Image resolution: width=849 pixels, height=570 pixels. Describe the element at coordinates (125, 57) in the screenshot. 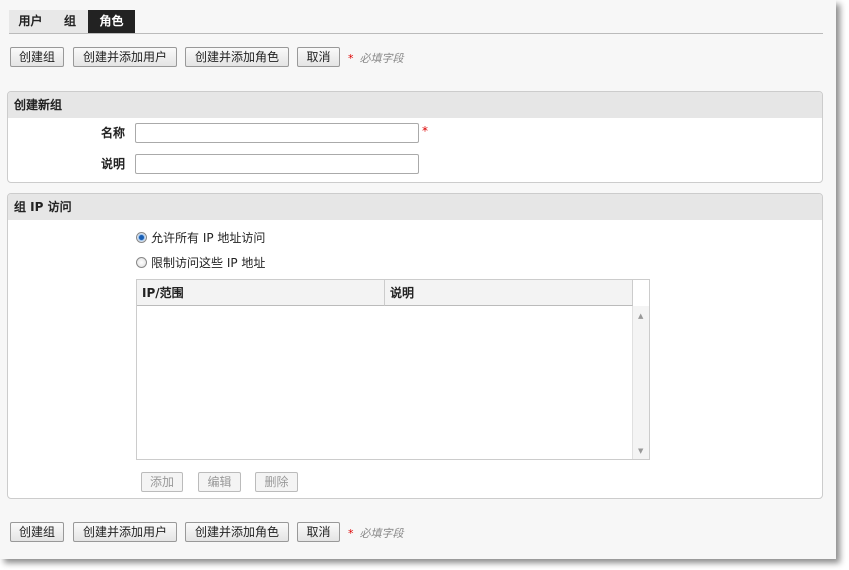

I see `create-add-user-button: 创建并添加用户` at that location.